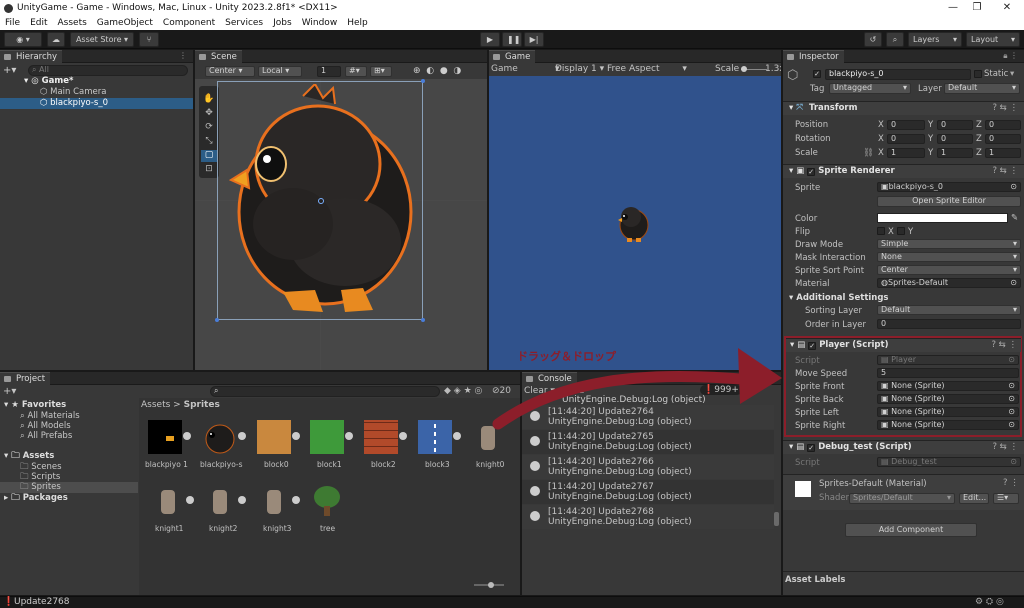 The image size is (1024, 608). What do you see at coordinates (512, 39) in the screenshot?
I see `pause-button: ❚❚` at bounding box center [512, 39].